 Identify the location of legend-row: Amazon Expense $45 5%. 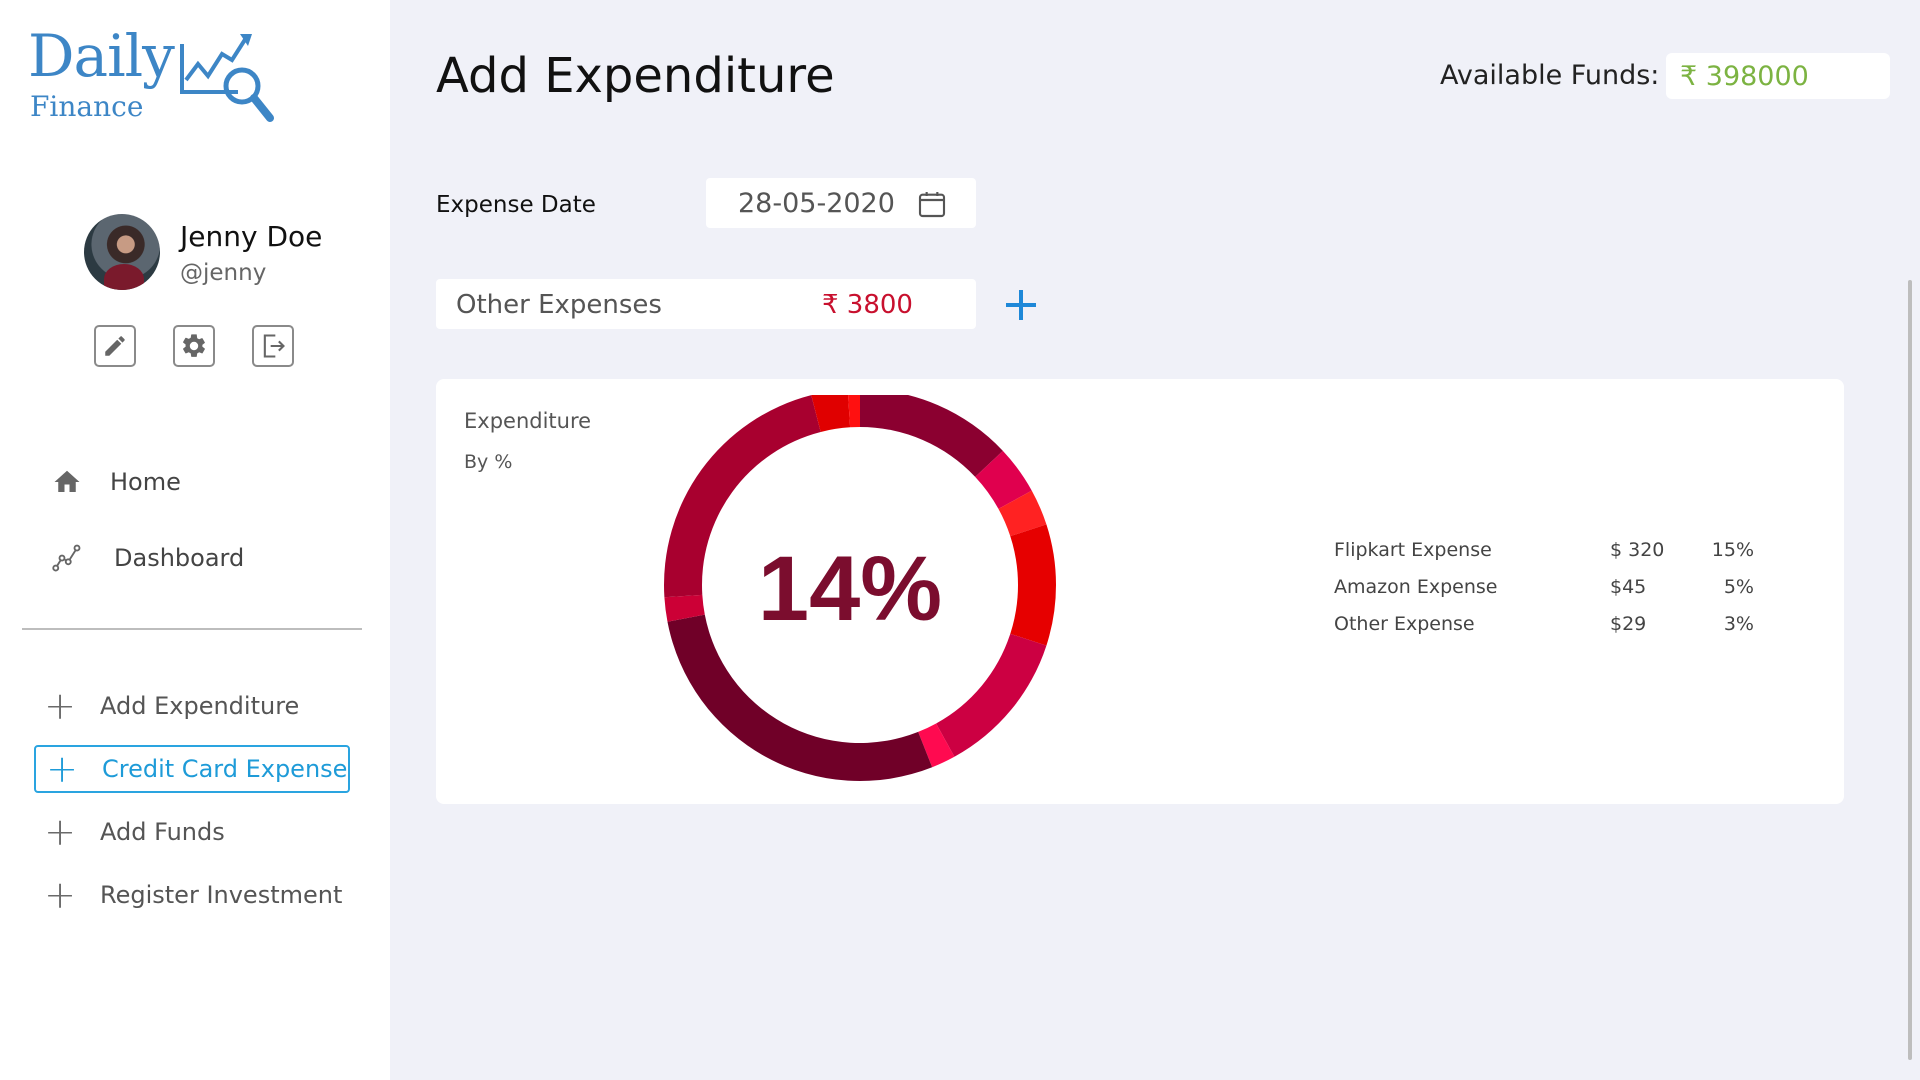
(1564, 594).